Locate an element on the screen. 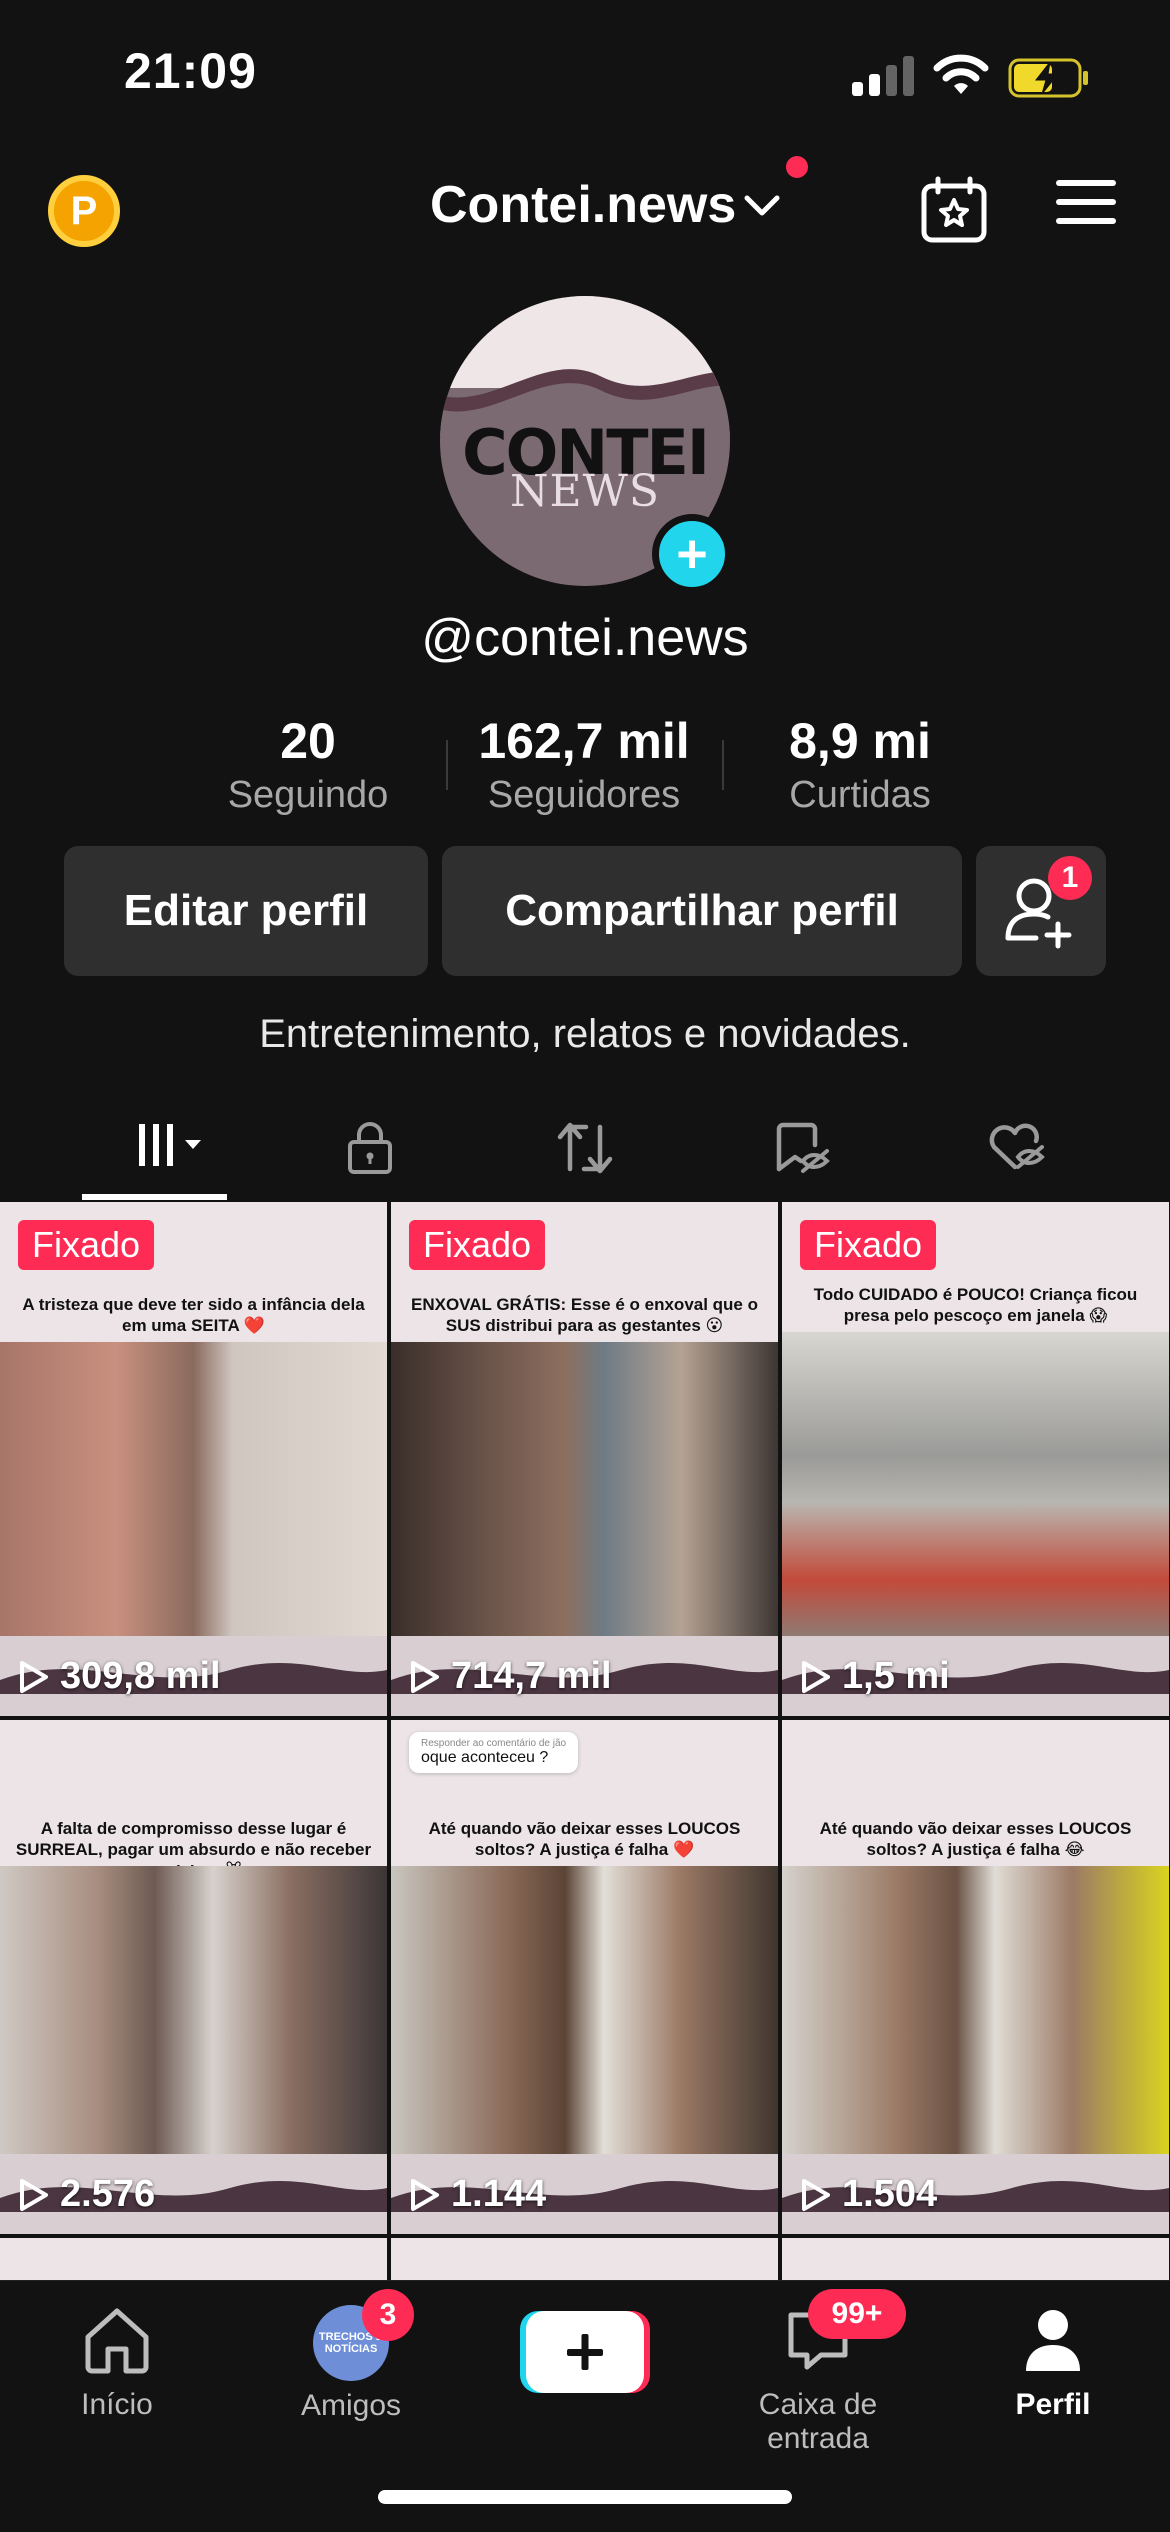 This screenshot has height=2532, width=1170. stat-following: 20 Seguindo is located at coordinates (308, 764).